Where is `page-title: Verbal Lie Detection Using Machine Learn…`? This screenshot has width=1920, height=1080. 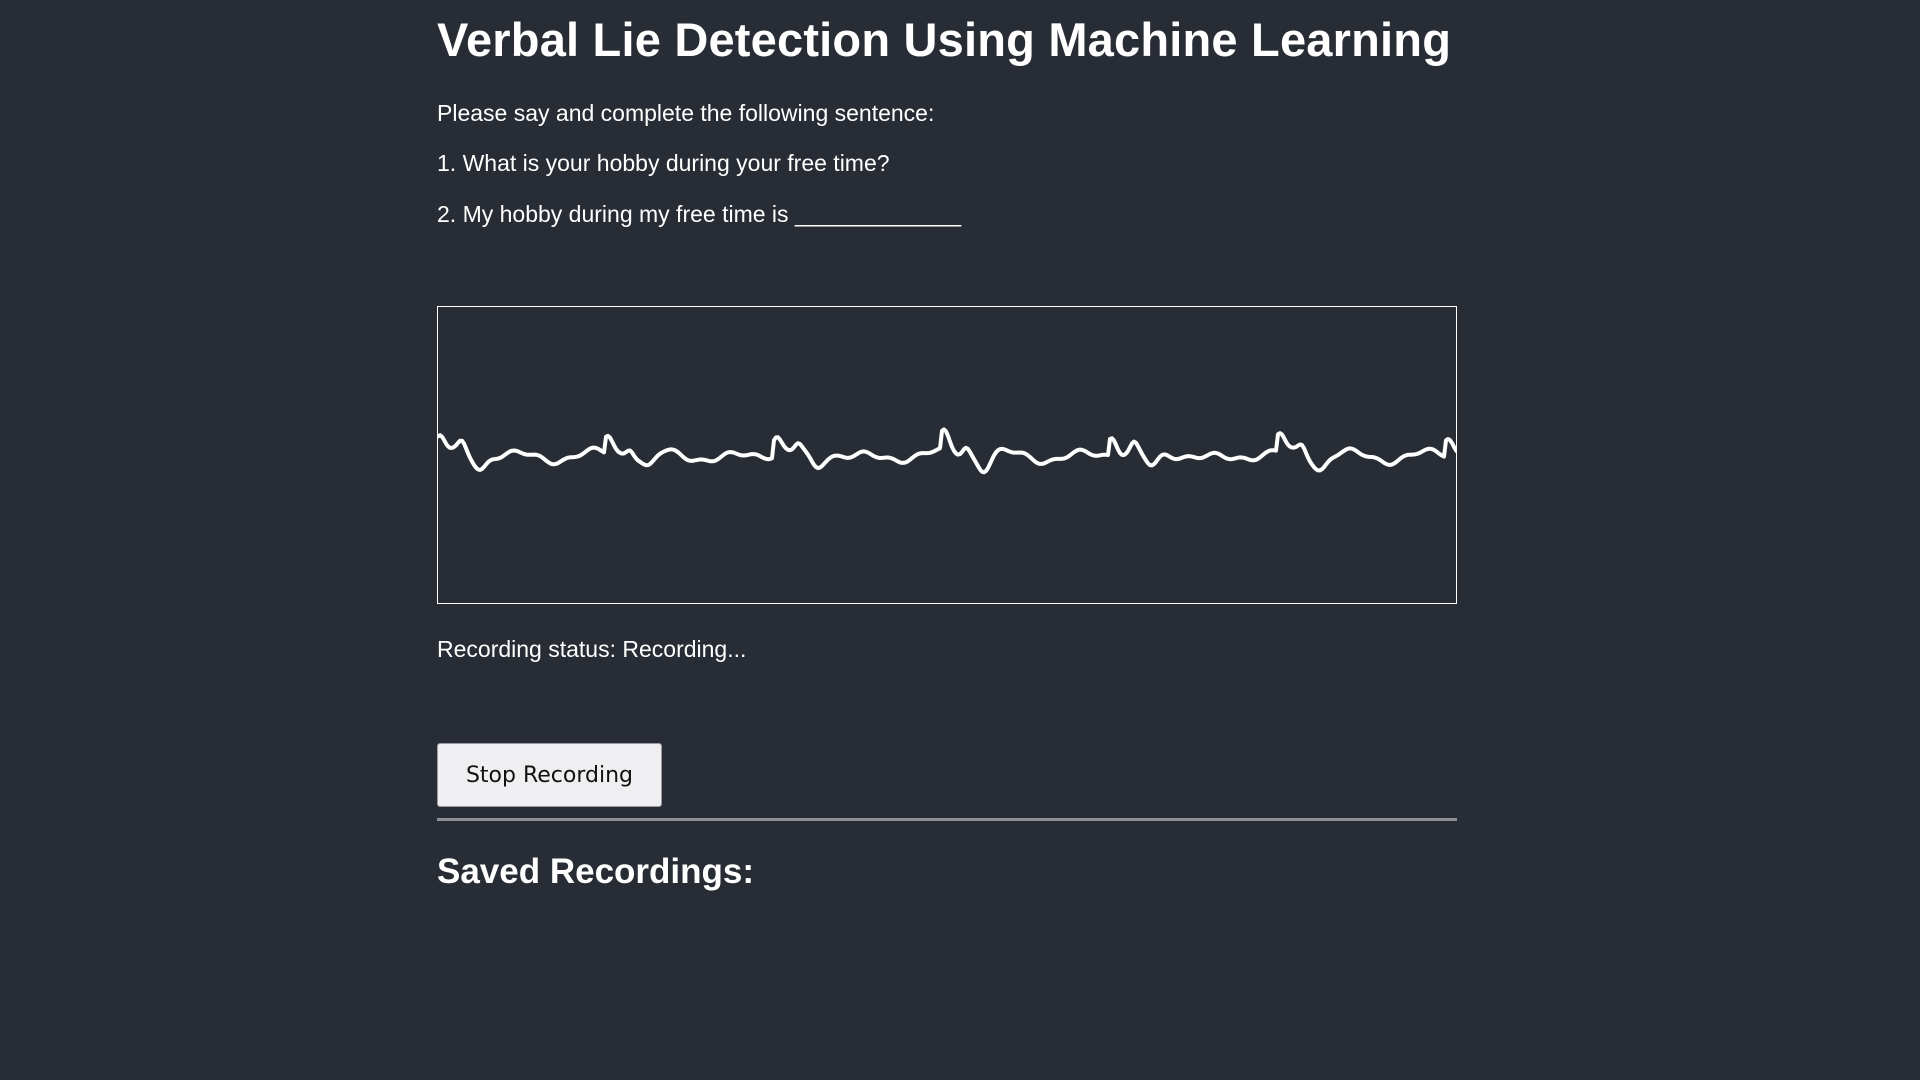 page-title: Verbal Lie Detection Using Machine Learn… is located at coordinates (944, 39).